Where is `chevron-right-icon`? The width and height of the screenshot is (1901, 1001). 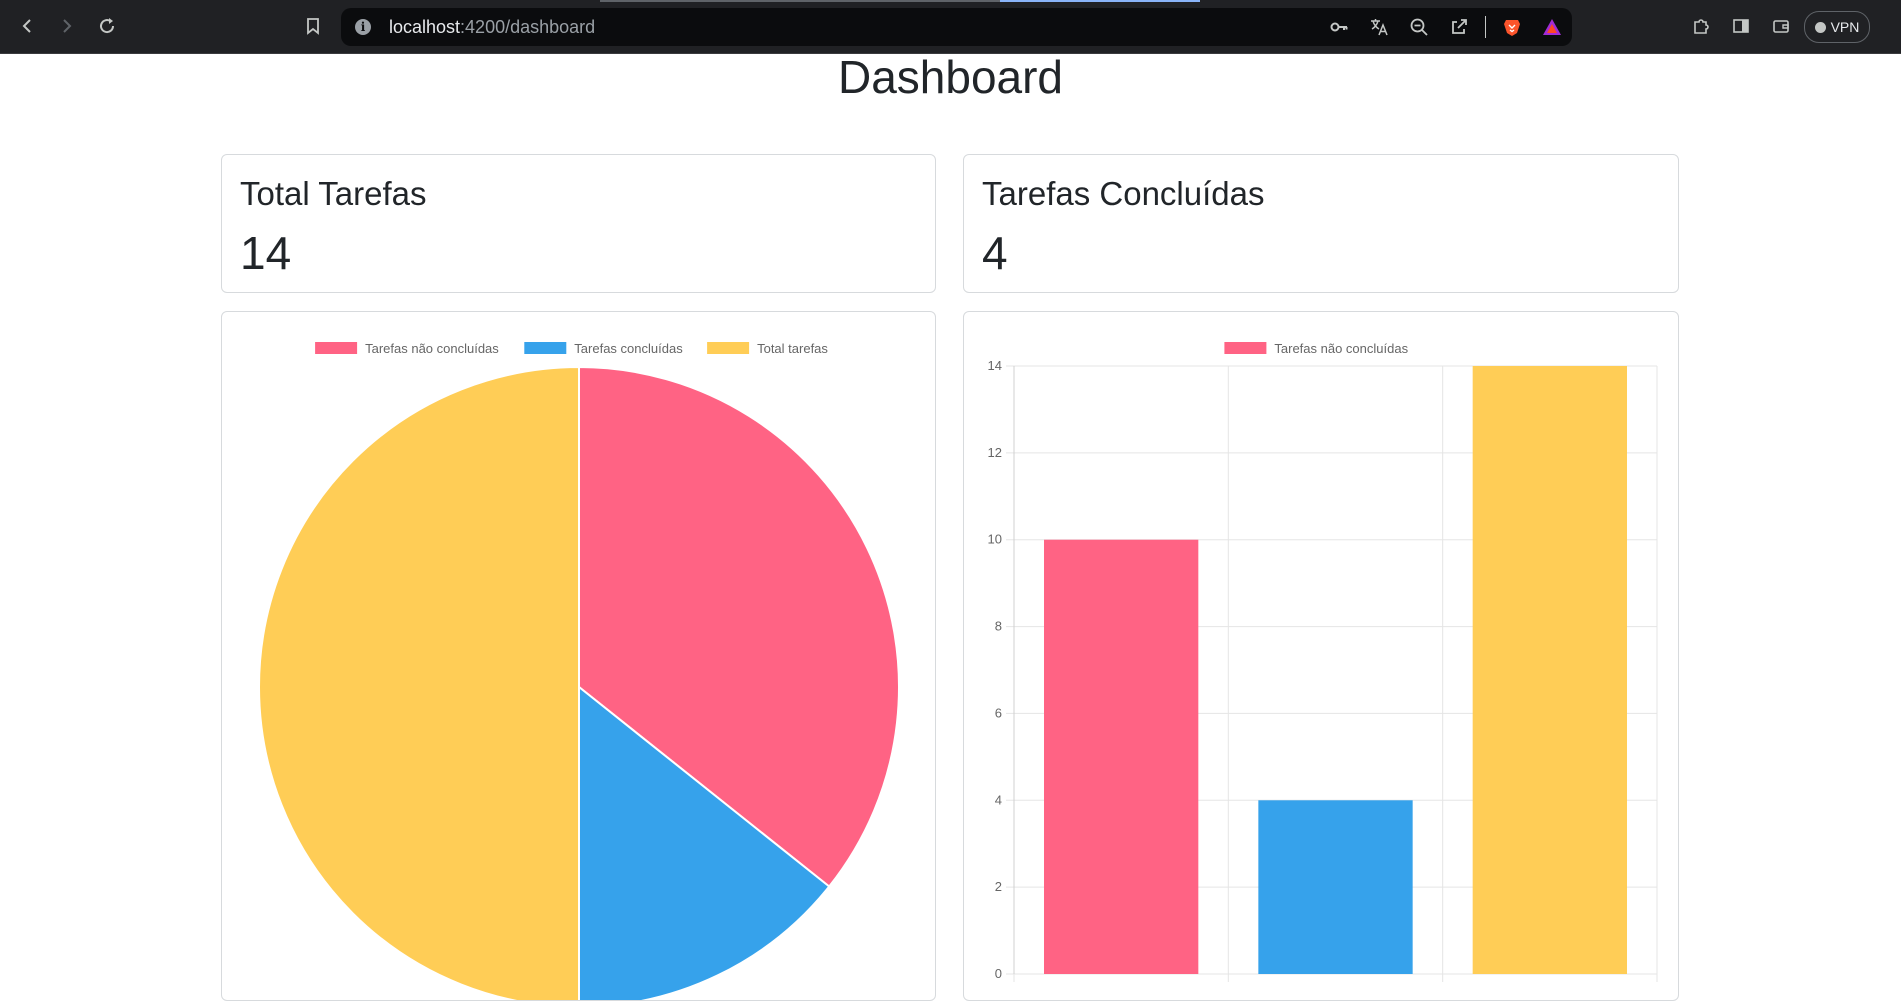 chevron-right-icon is located at coordinates (67, 26).